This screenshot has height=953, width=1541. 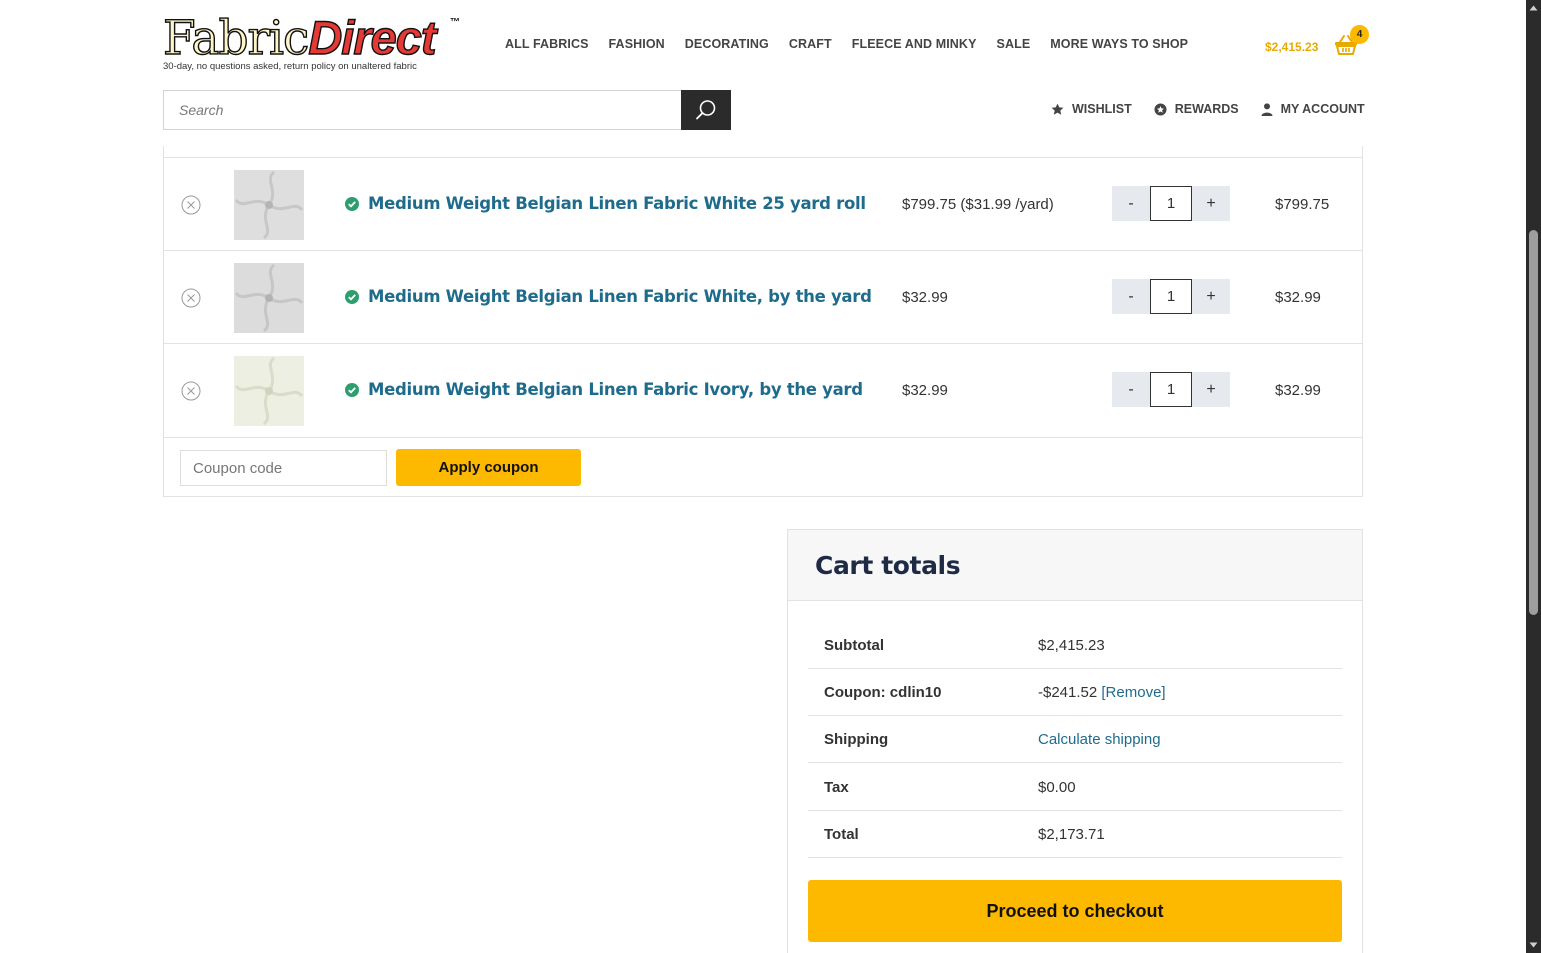 I want to click on my-account-link: MY ACCOUNT, so click(x=1313, y=109).